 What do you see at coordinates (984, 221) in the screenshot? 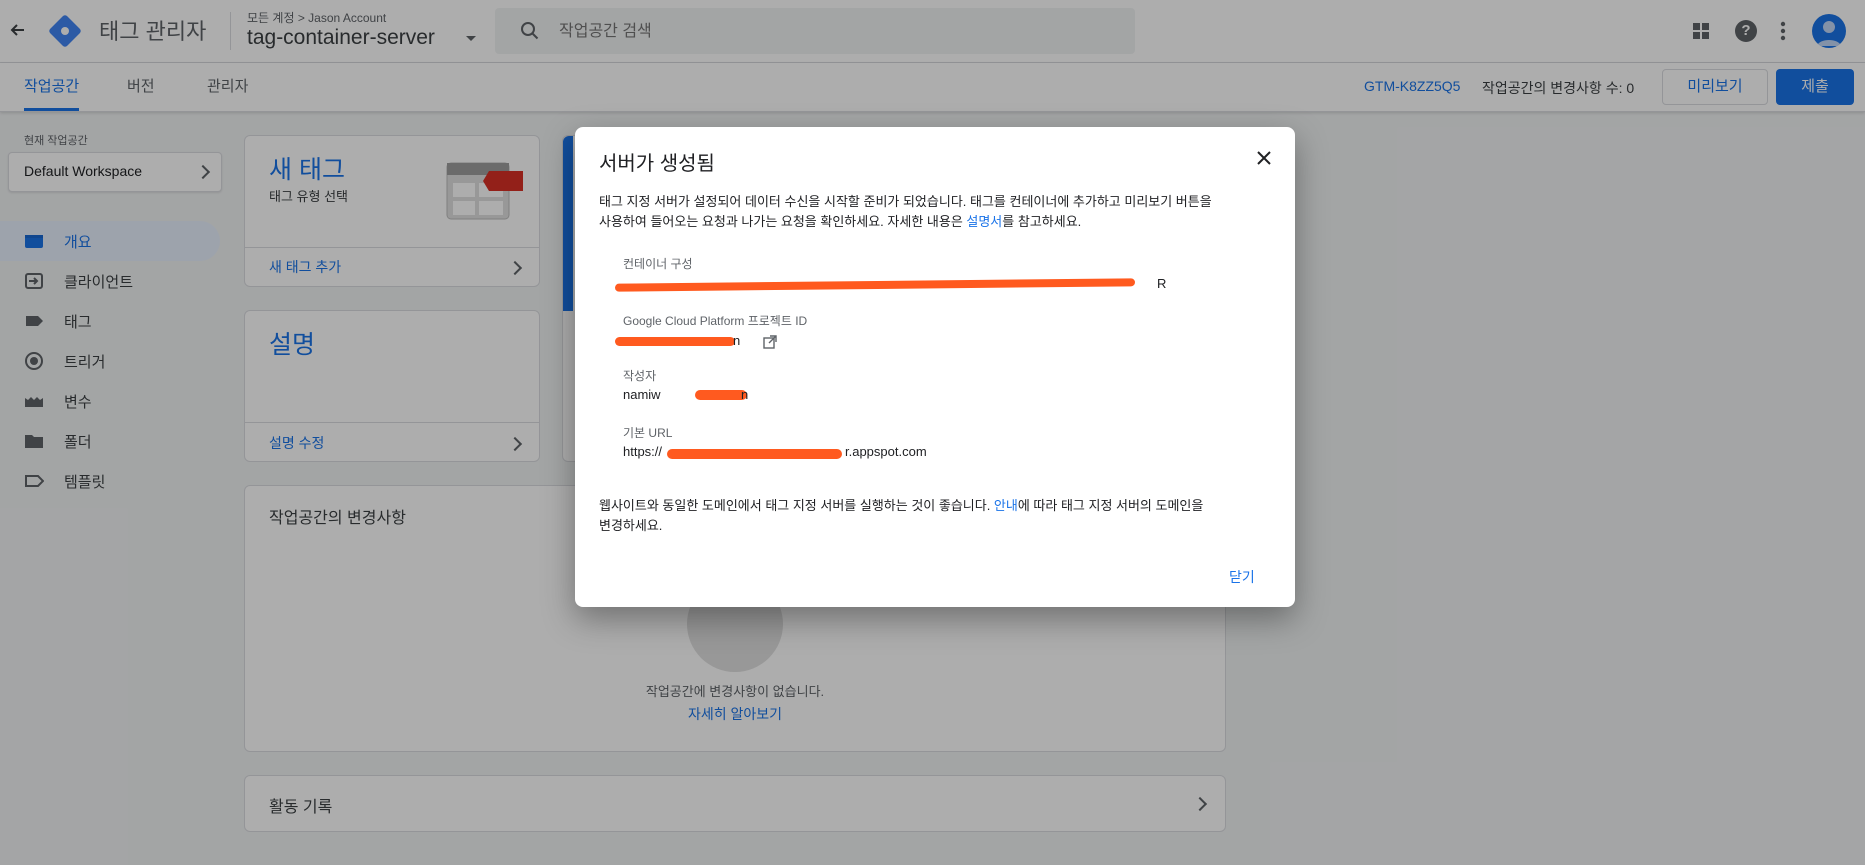
I see `documentation-link: 설명서` at bounding box center [984, 221].